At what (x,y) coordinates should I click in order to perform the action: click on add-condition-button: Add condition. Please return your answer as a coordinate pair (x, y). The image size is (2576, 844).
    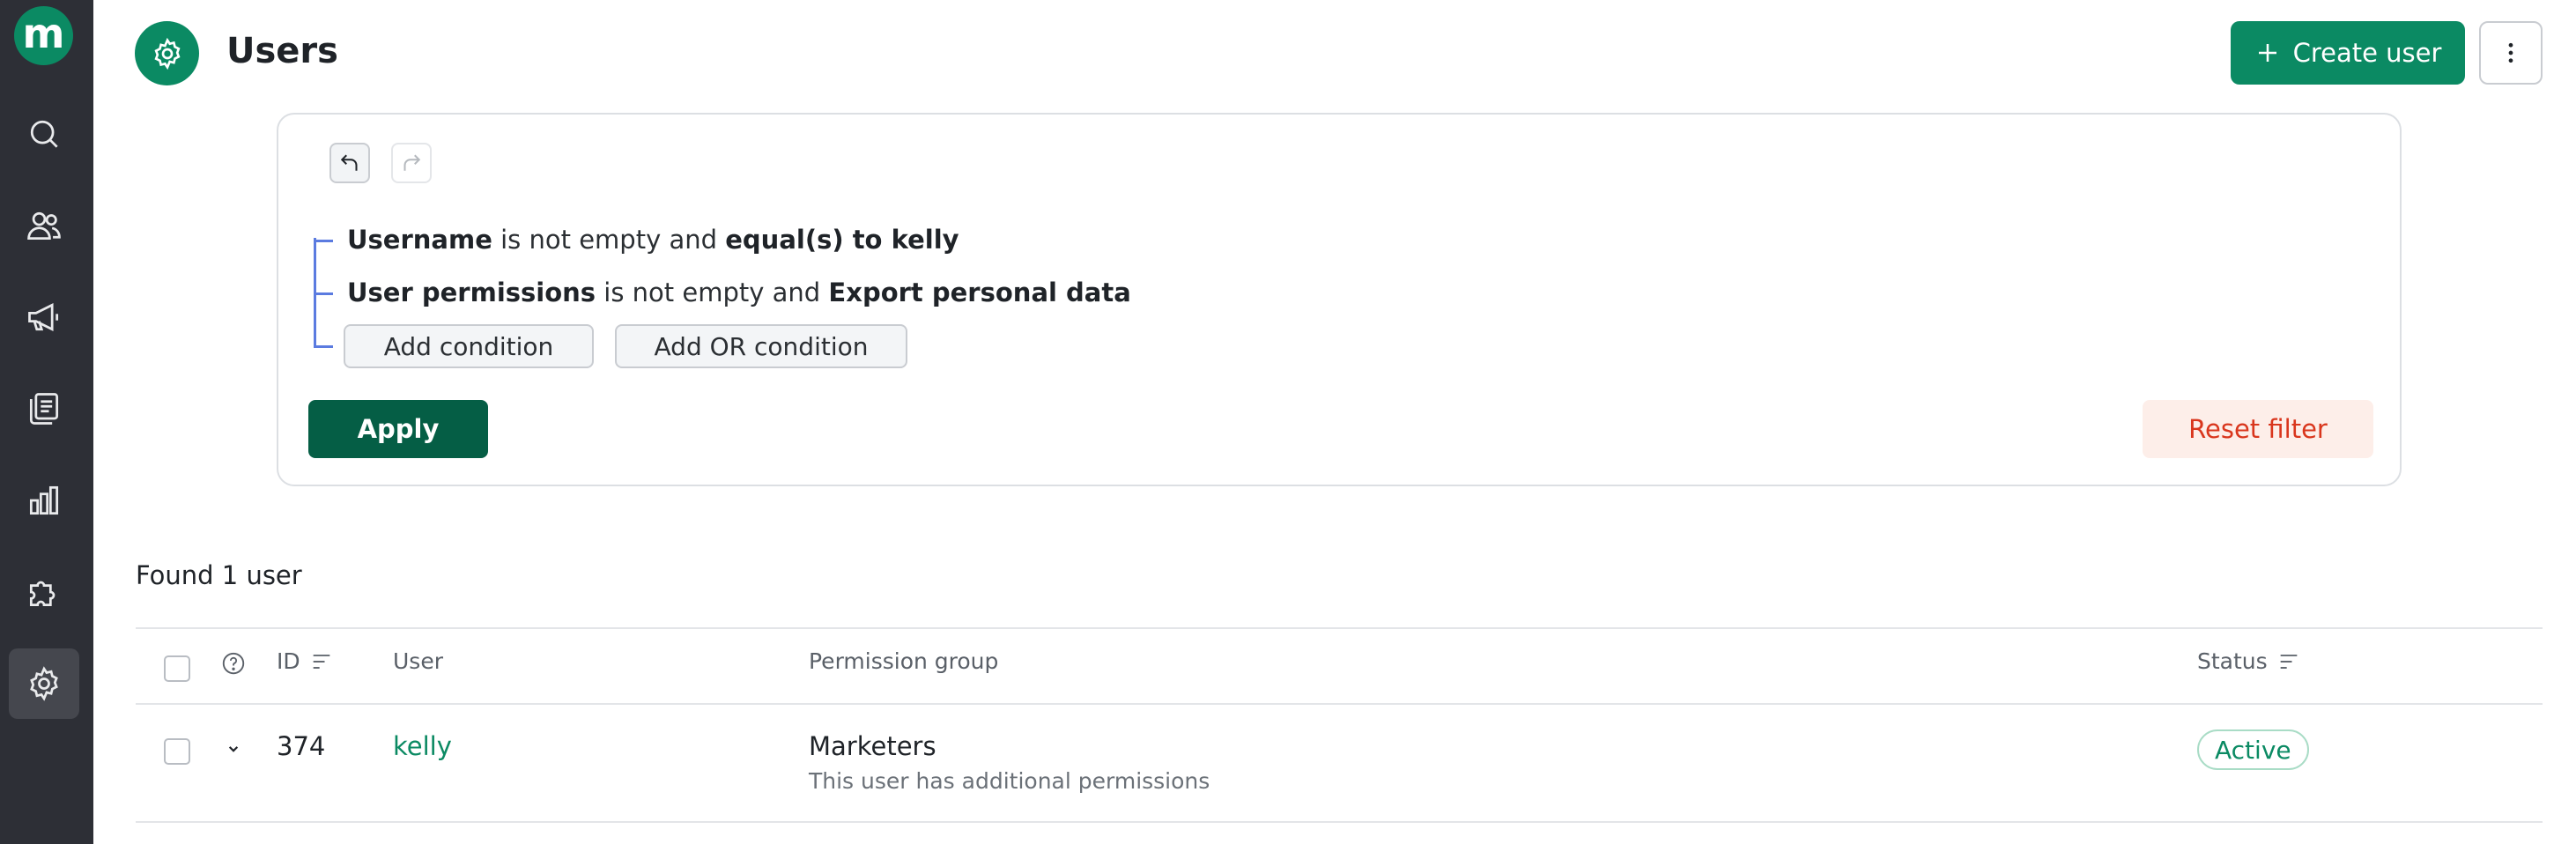
    Looking at the image, I should click on (469, 346).